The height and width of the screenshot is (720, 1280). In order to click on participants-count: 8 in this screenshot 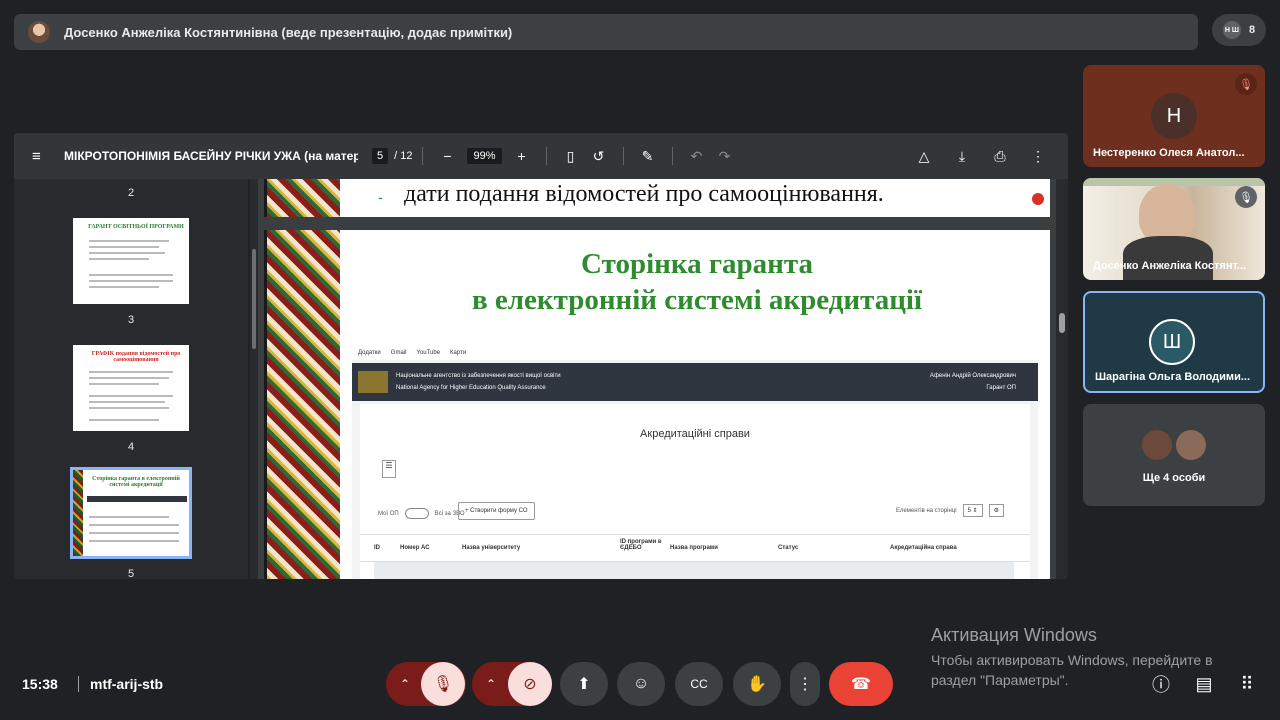, I will do `click(1252, 30)`.